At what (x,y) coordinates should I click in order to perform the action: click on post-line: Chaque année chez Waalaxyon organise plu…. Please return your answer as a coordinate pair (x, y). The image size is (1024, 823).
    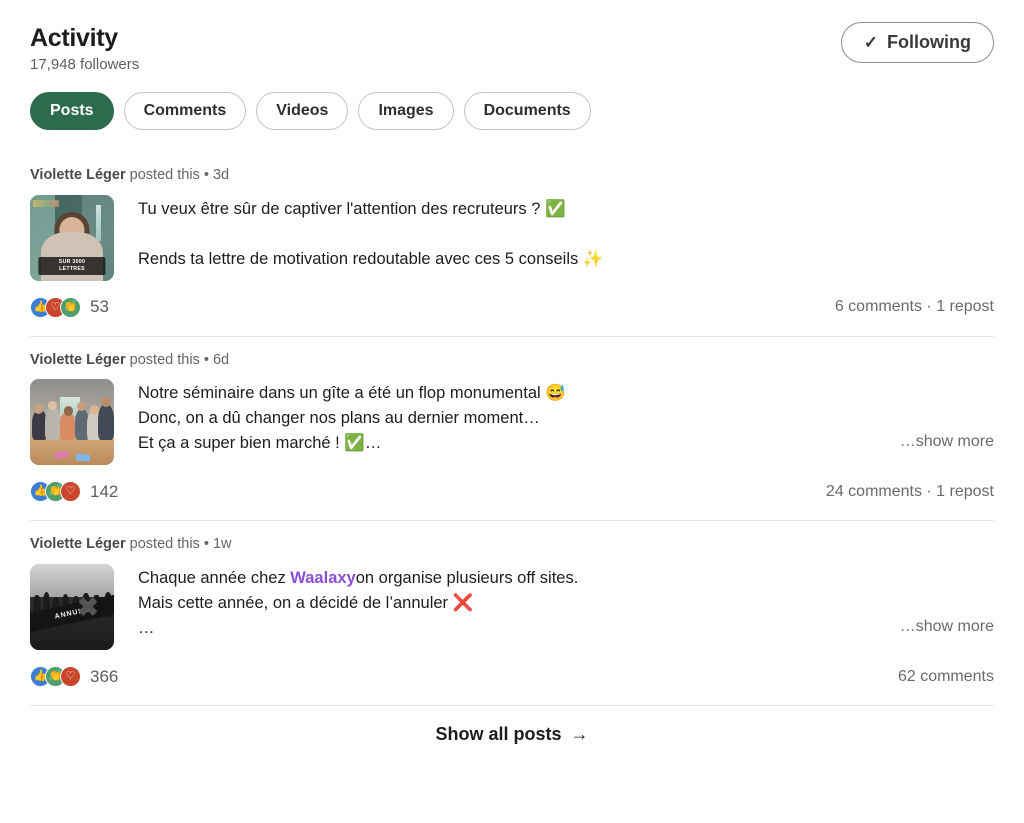
    Looking at the image, I should click on (566, 578).